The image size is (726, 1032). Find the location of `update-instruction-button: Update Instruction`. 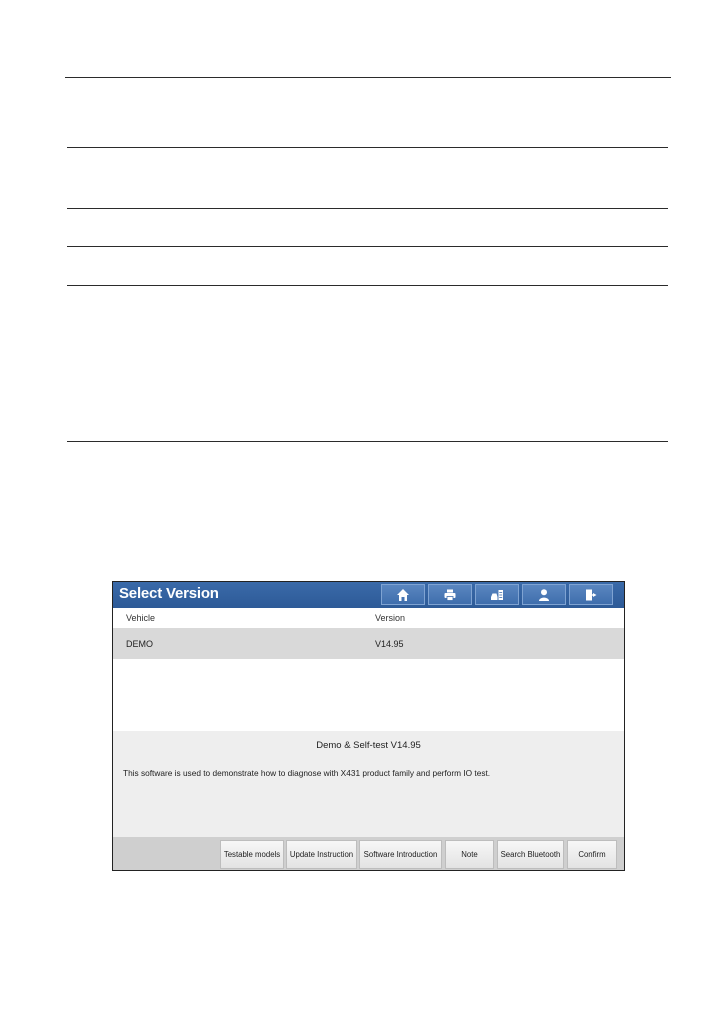

update-instruction-button: Update Instruction is located at coordinates (321, 854).